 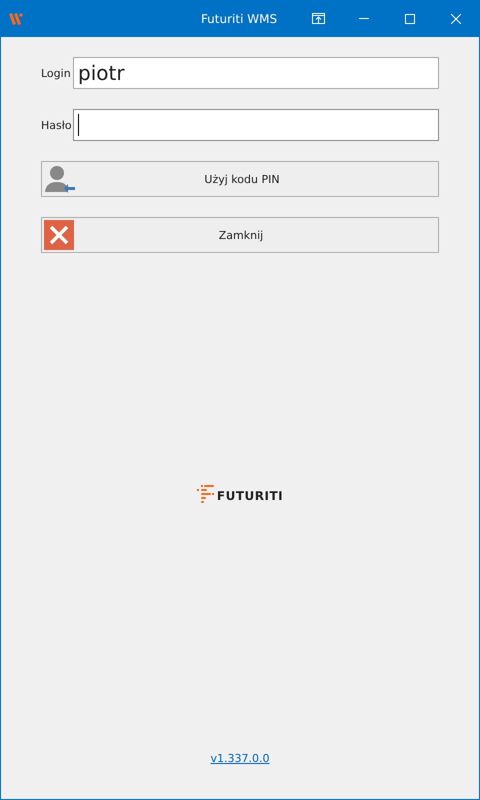 I want to click on app-logo-icon, so click(x=16, y=18).